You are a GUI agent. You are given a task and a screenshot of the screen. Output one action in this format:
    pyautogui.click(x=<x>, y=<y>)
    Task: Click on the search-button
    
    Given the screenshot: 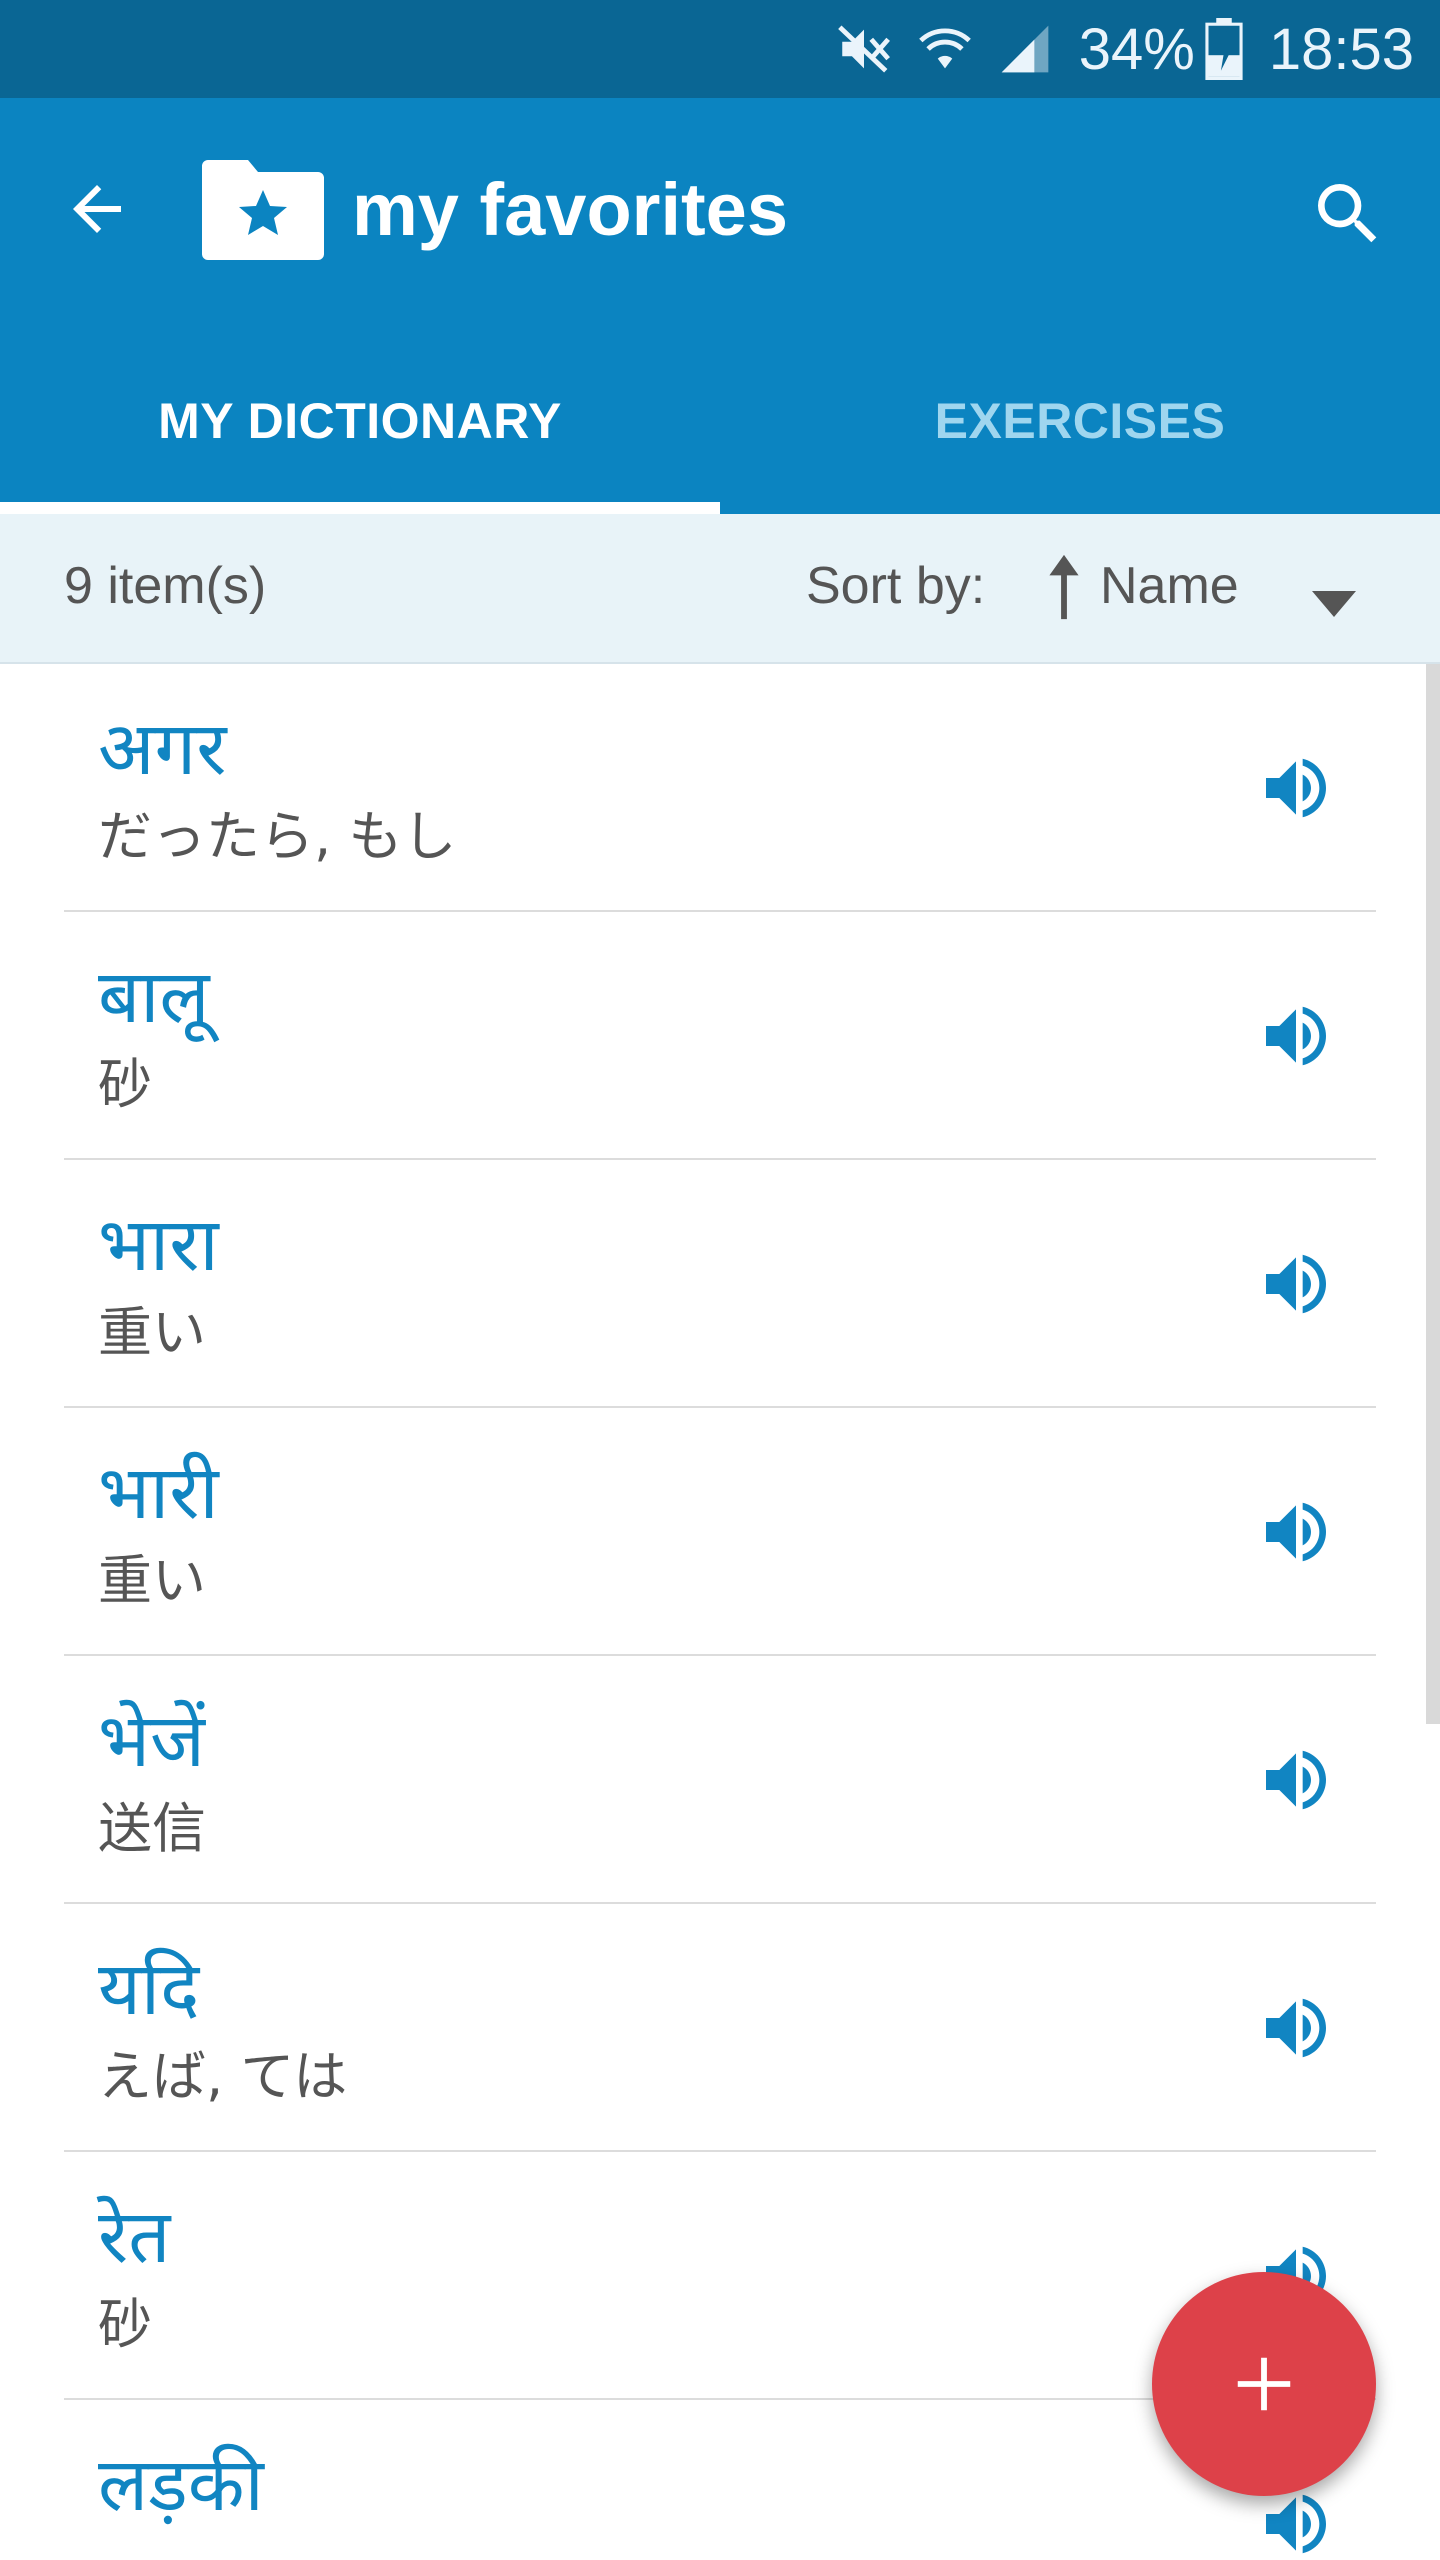 What is the action you would take?
    pyautogui.click(x=1348, y=214)
    